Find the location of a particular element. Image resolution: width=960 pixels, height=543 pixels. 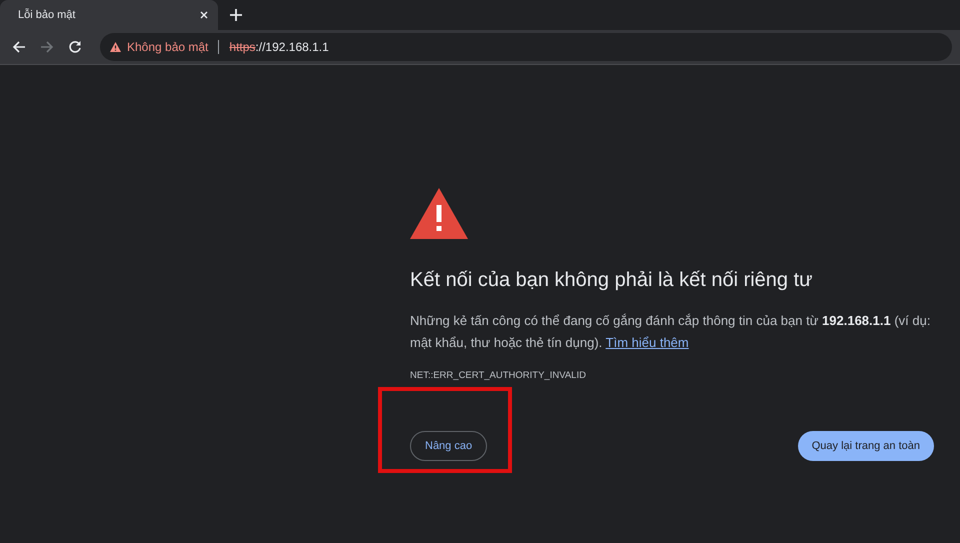

browser-tab: Lỗi bảo mật is located at coordinates (109, 15).